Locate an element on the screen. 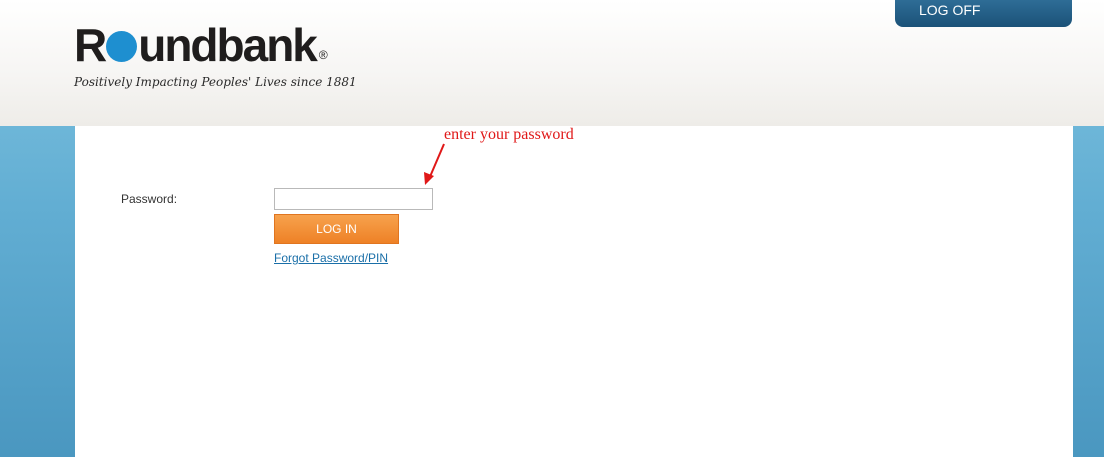 Image resolution: width=1104 pixels, height=457 pixels. logo-letter-r: R is located at coordinates (90, 45).